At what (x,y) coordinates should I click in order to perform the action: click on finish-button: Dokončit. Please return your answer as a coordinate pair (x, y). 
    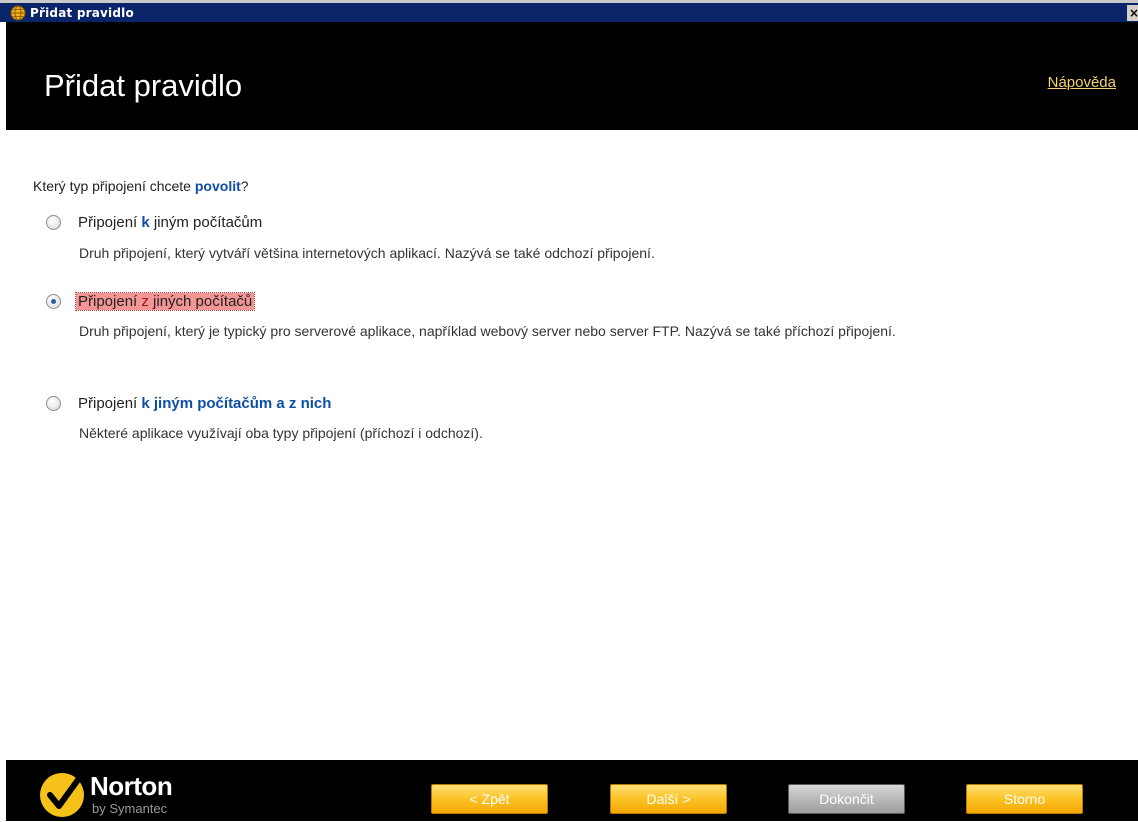
    Looking at the image, I should click on (846, 799).